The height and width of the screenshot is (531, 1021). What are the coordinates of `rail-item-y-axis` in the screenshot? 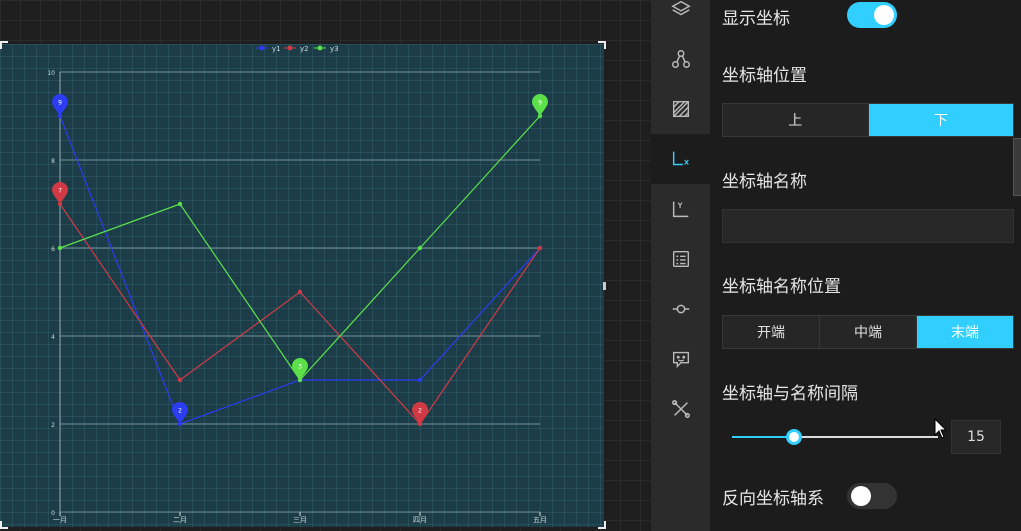 It's located at (680, 209).